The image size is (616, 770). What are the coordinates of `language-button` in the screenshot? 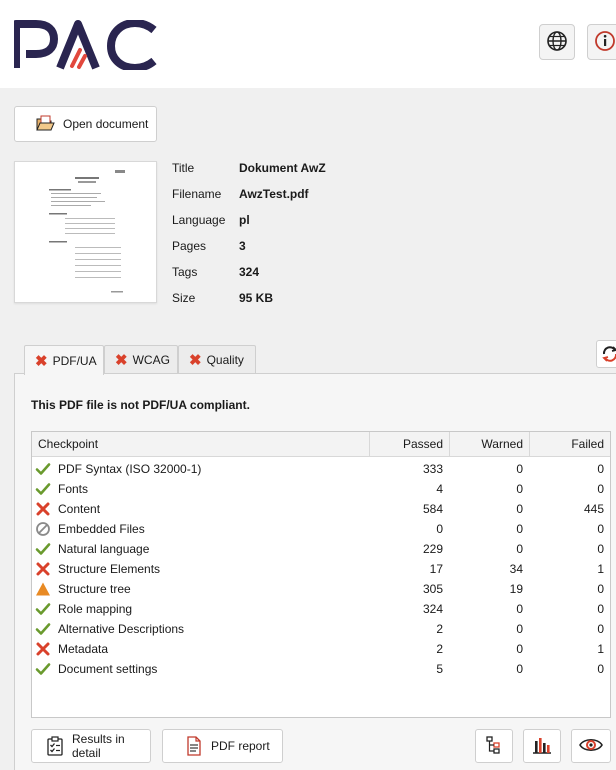 It's located at (557, 42).